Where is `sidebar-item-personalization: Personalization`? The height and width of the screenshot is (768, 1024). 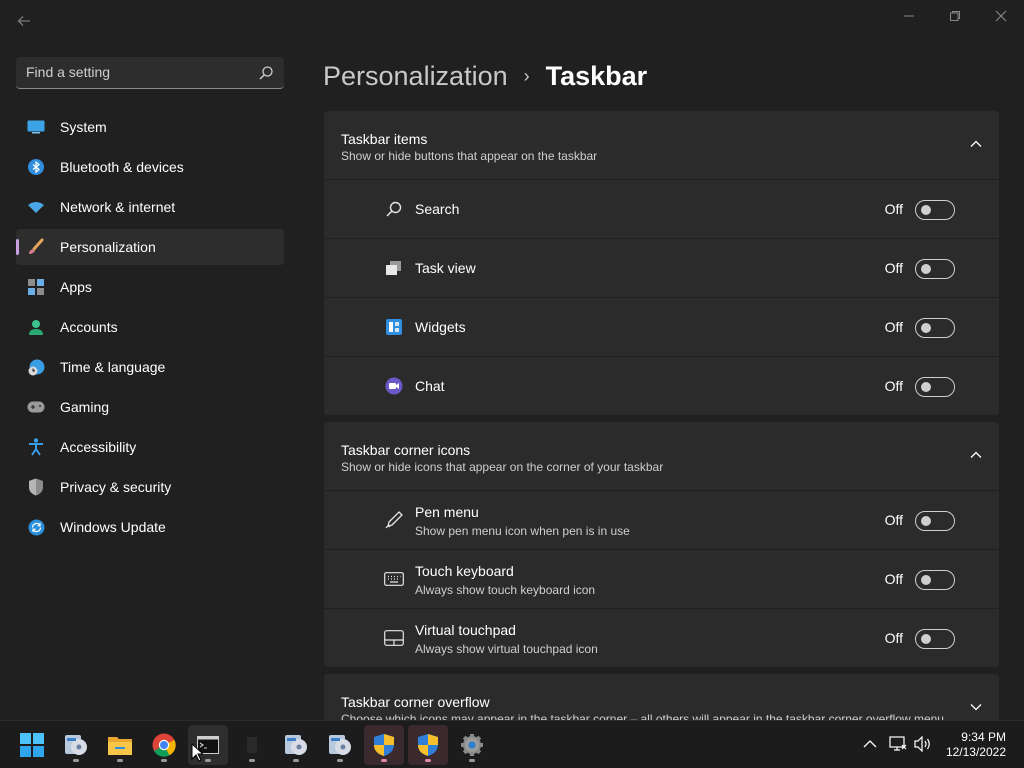
sidebar-item-personalization: Personalization is located at coordinates (150, 247).